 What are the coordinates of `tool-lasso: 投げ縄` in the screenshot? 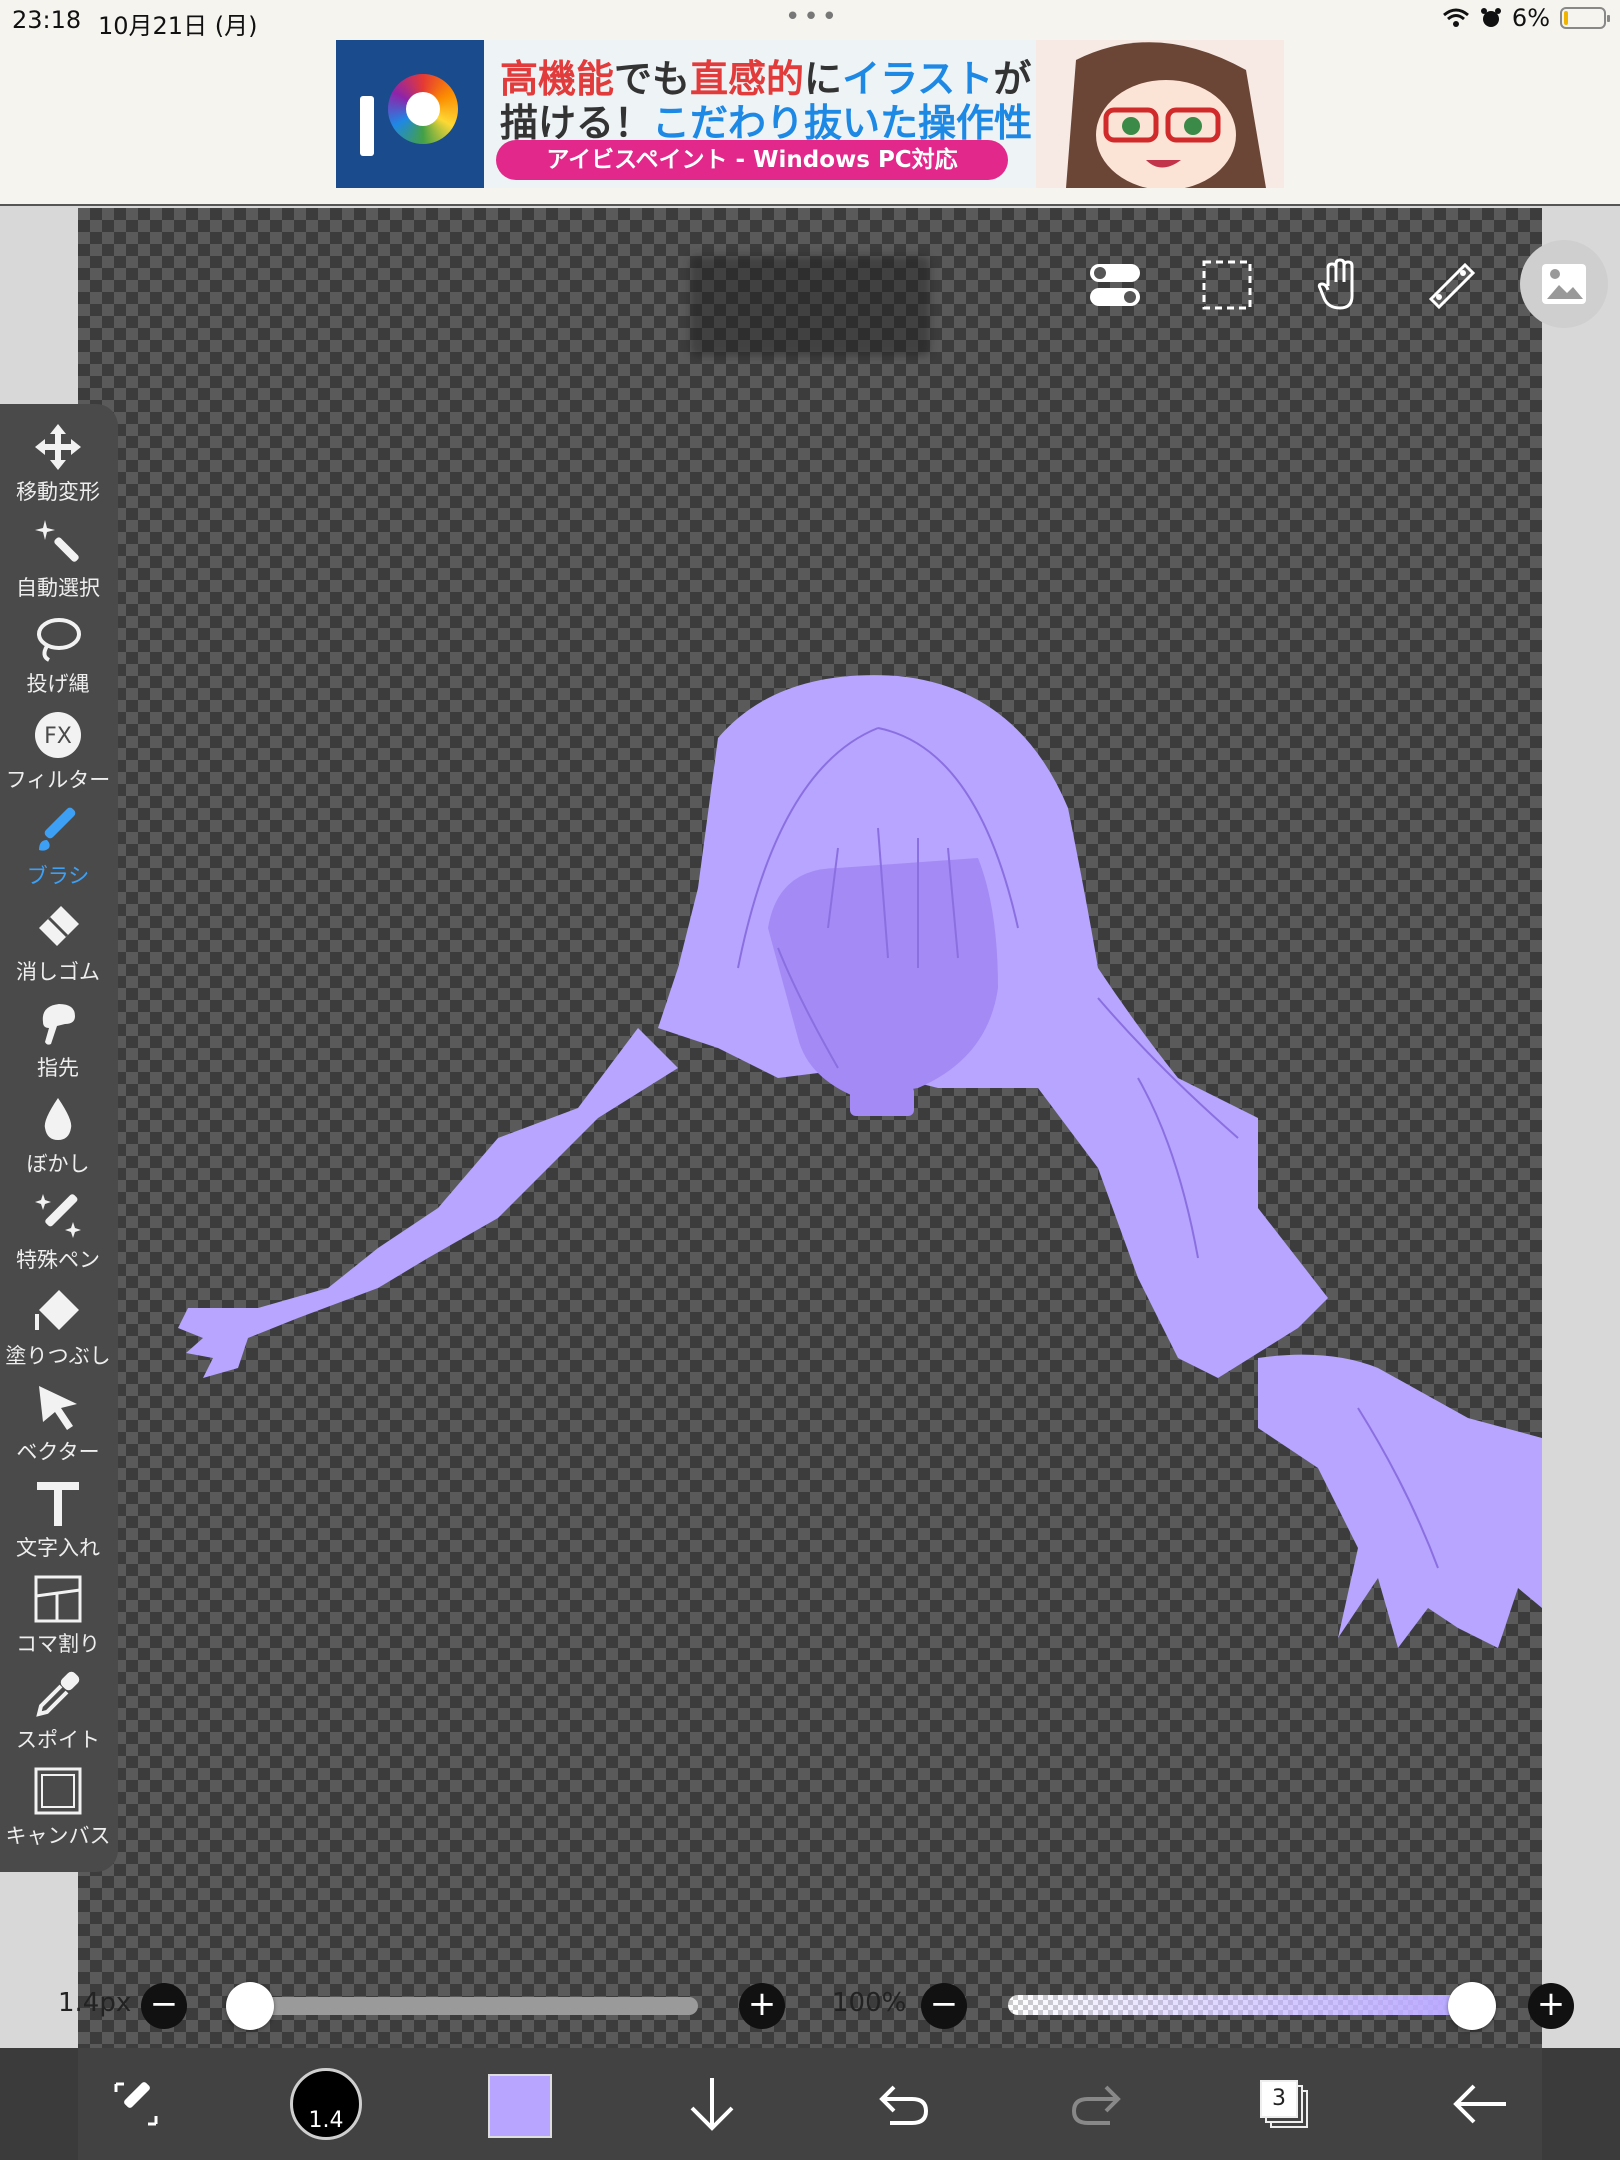 It's located at (58, 656).